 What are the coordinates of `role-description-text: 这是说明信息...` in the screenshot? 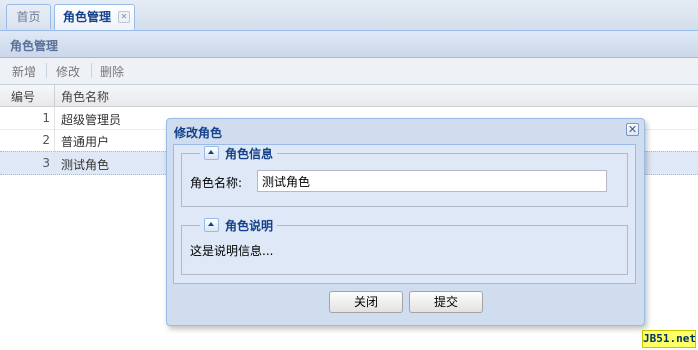 It's located at (232, 251).